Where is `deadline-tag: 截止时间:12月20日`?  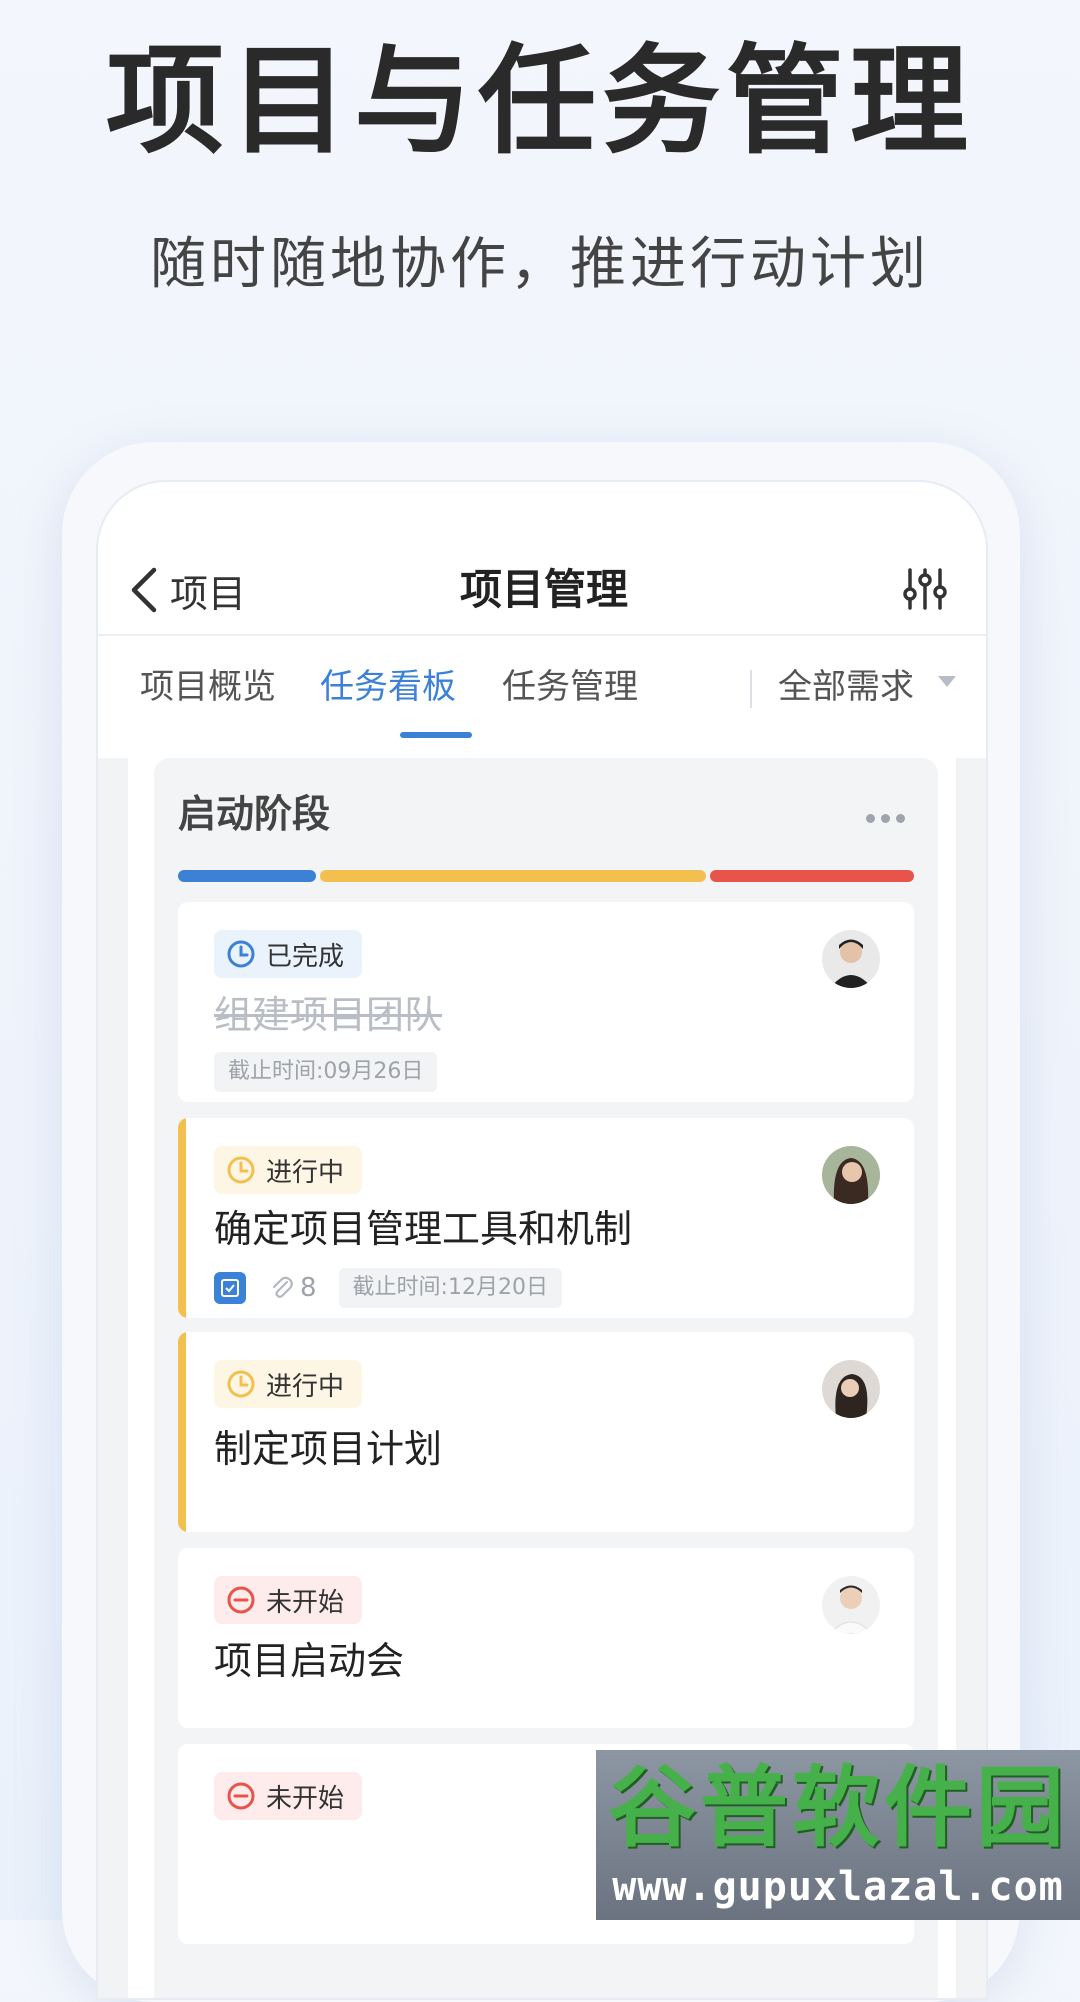 deadline-tag: 截止时间:12月20日 is located at coordinates (450, 1288).